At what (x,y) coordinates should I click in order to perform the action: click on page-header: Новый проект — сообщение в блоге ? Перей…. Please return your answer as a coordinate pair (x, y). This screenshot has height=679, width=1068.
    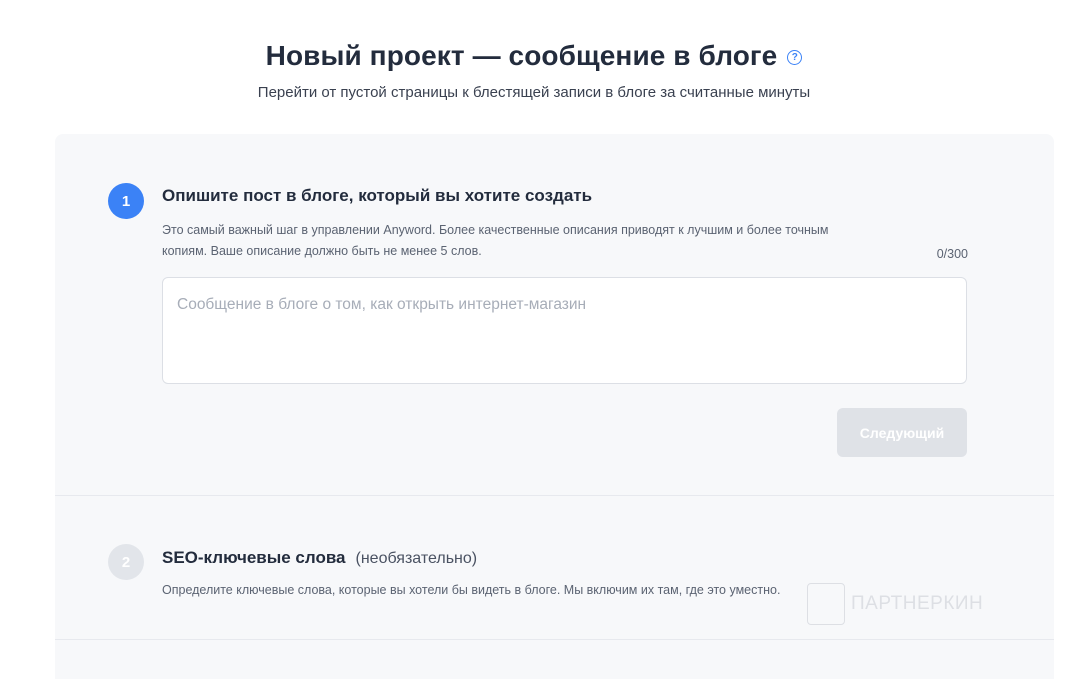
    Looking at the image, I should click on (534, 70).